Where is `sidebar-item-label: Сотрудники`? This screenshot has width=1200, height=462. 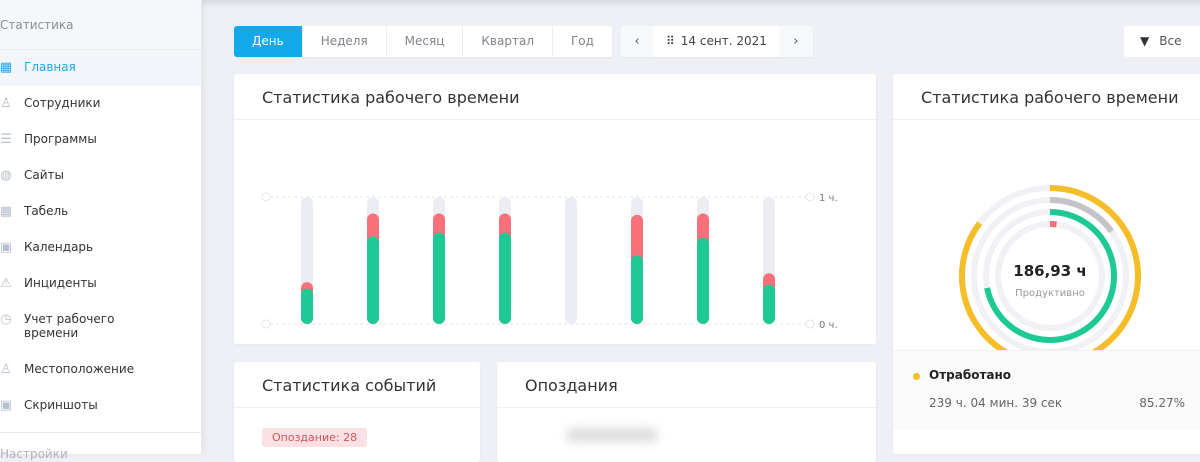 sidebar-item-label: Сотрудники is located at coordinates (62, 103).